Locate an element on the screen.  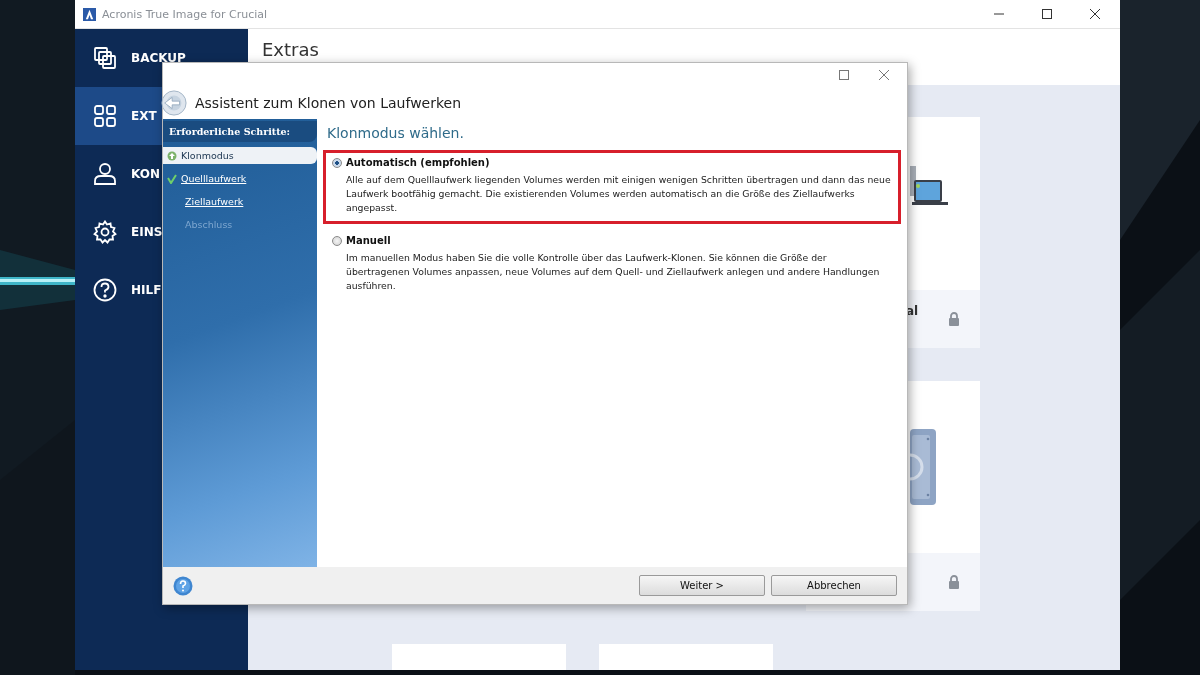
copy-icon is located at coordinates (105, 58).